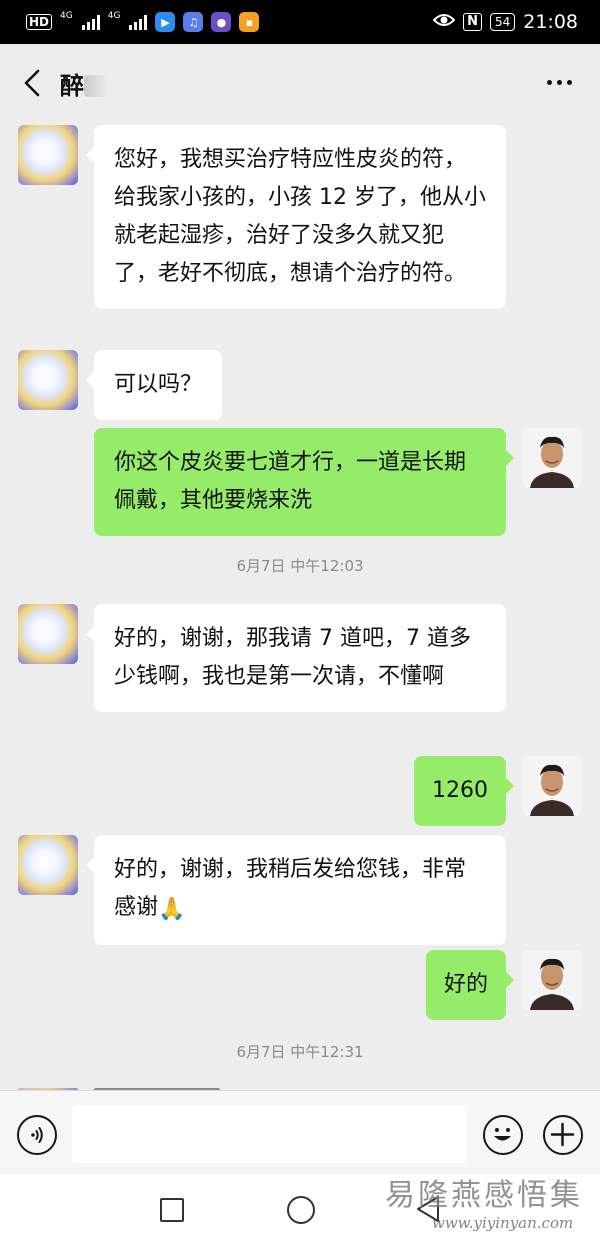  What do you see at coordinates (96, 86) in the screenshot?
I see `title-redaction` at bounding box center [96, 86].